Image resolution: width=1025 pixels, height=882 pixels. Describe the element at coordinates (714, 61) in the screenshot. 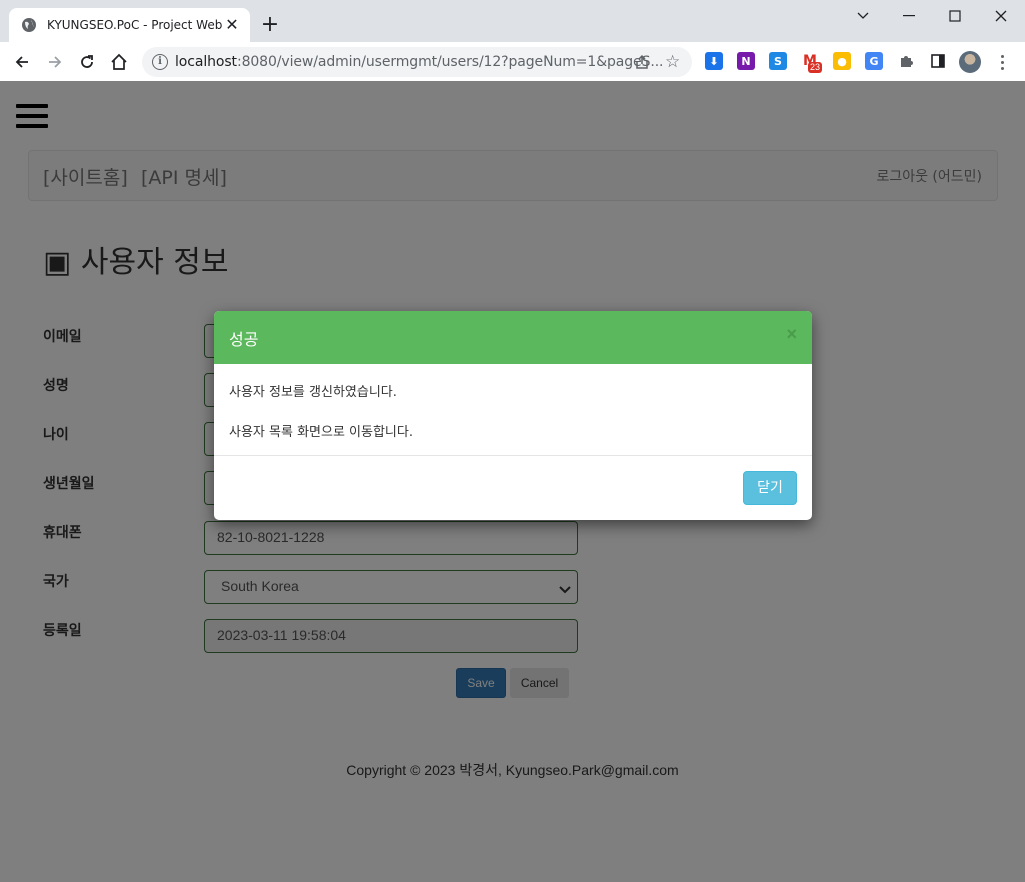

I see `download-extension-icon: ⬇` at that location.